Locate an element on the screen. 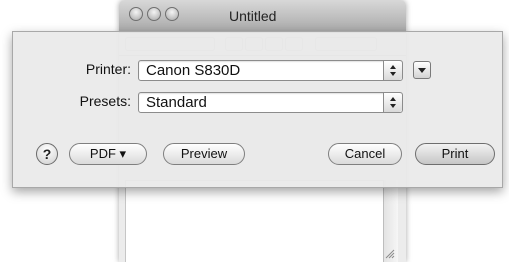  window-titlebar: Untitled is located at coordinates (262, 16).